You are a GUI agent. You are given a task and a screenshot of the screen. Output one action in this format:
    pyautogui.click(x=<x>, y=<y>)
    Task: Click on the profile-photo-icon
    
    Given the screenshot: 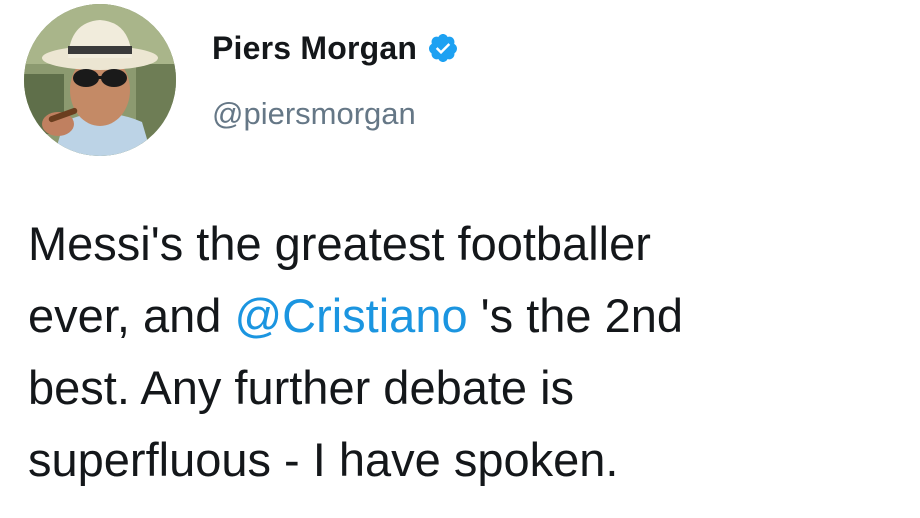 What is the action you would take?
    pyautogui.click(x=100, y=80)
    